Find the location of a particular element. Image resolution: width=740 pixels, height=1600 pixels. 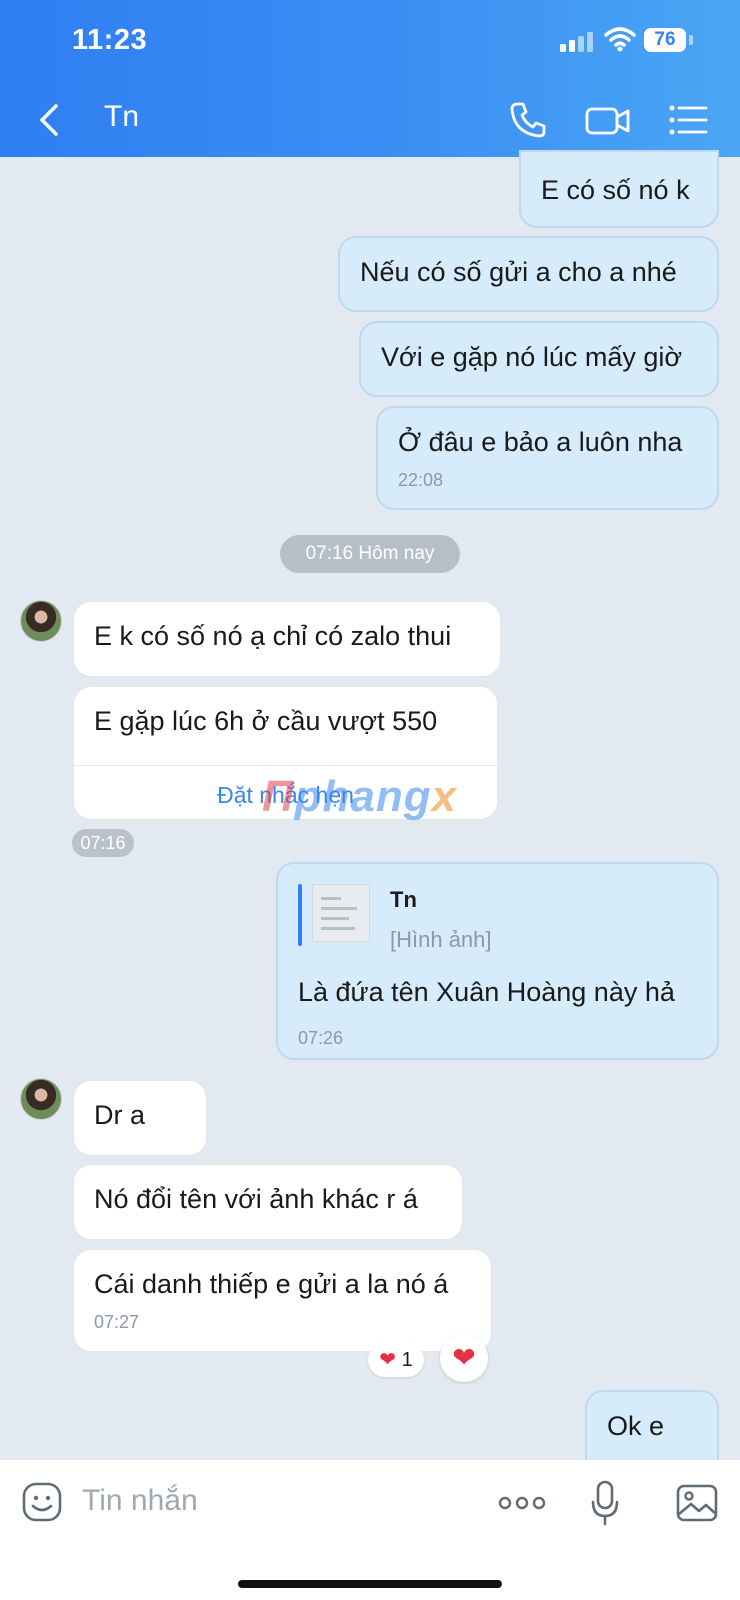

wifi-icon is located at coordinates (620, 39).